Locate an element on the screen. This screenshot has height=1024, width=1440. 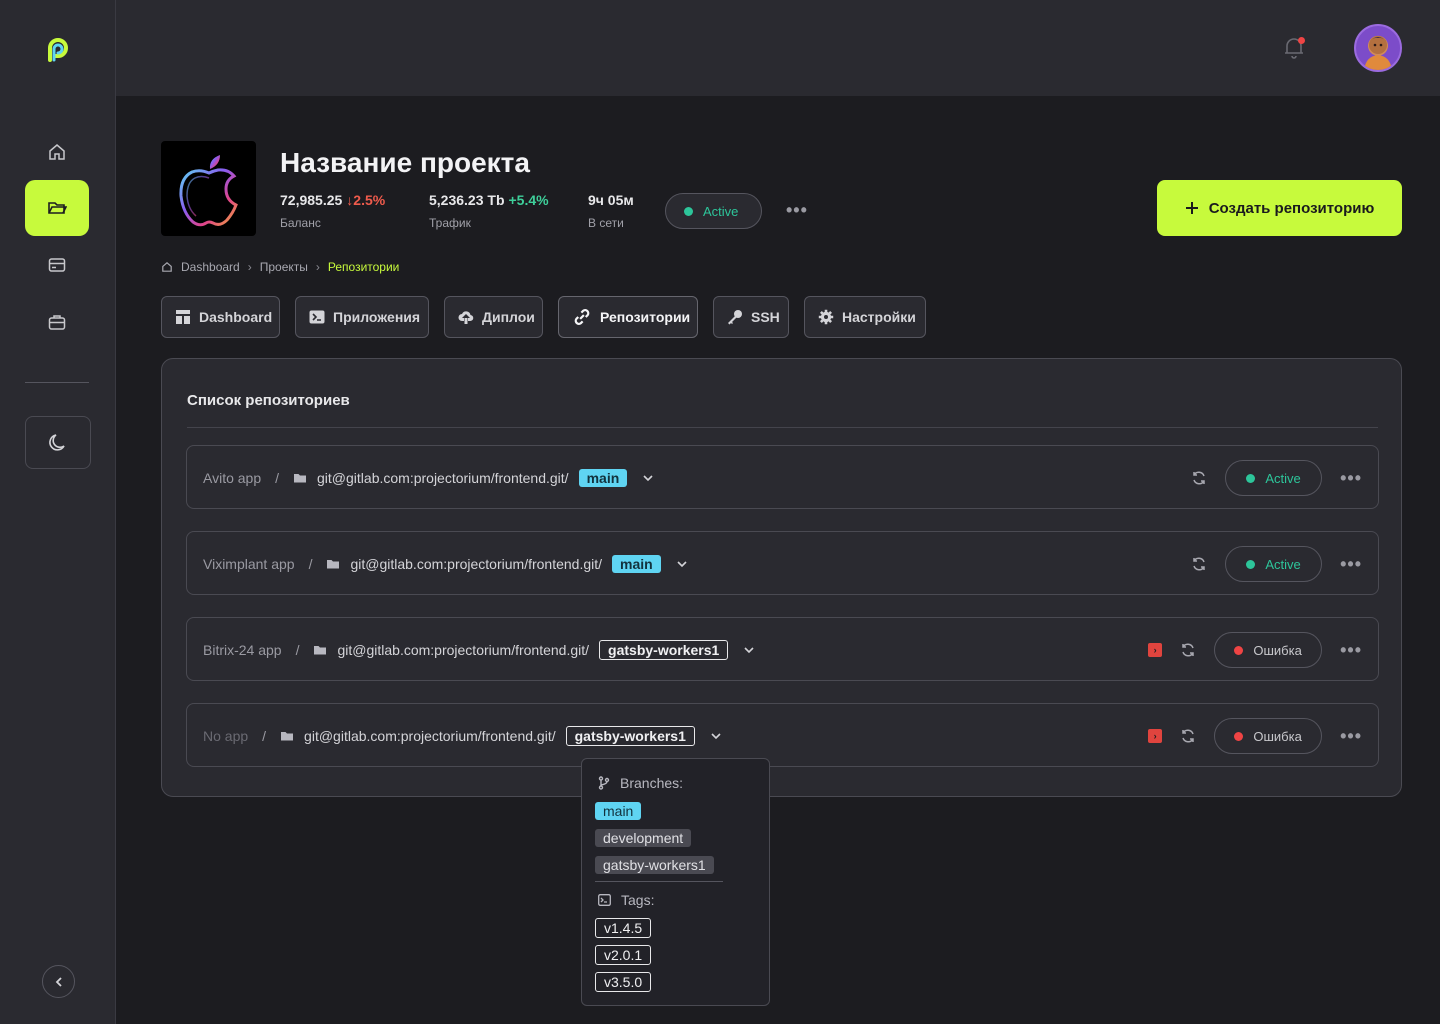
create-repository-label: Создать репозиторию is located at coordinates (1291, 208).